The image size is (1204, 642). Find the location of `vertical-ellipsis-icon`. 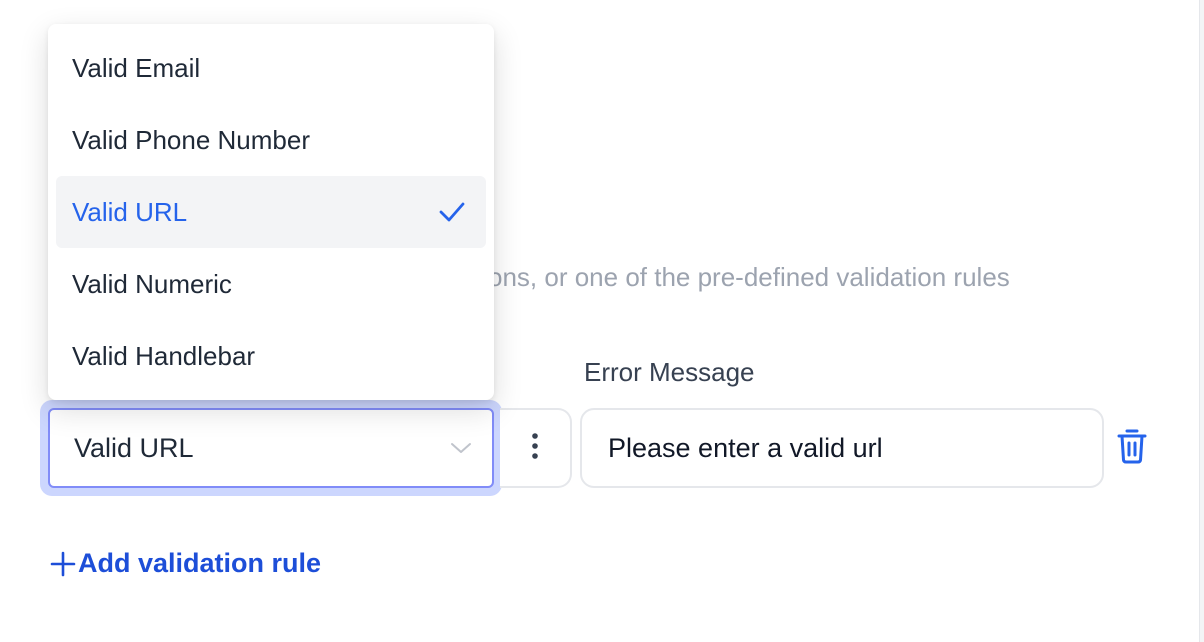

vertical-ellipsis-icon is located at coordinates (535, 448).